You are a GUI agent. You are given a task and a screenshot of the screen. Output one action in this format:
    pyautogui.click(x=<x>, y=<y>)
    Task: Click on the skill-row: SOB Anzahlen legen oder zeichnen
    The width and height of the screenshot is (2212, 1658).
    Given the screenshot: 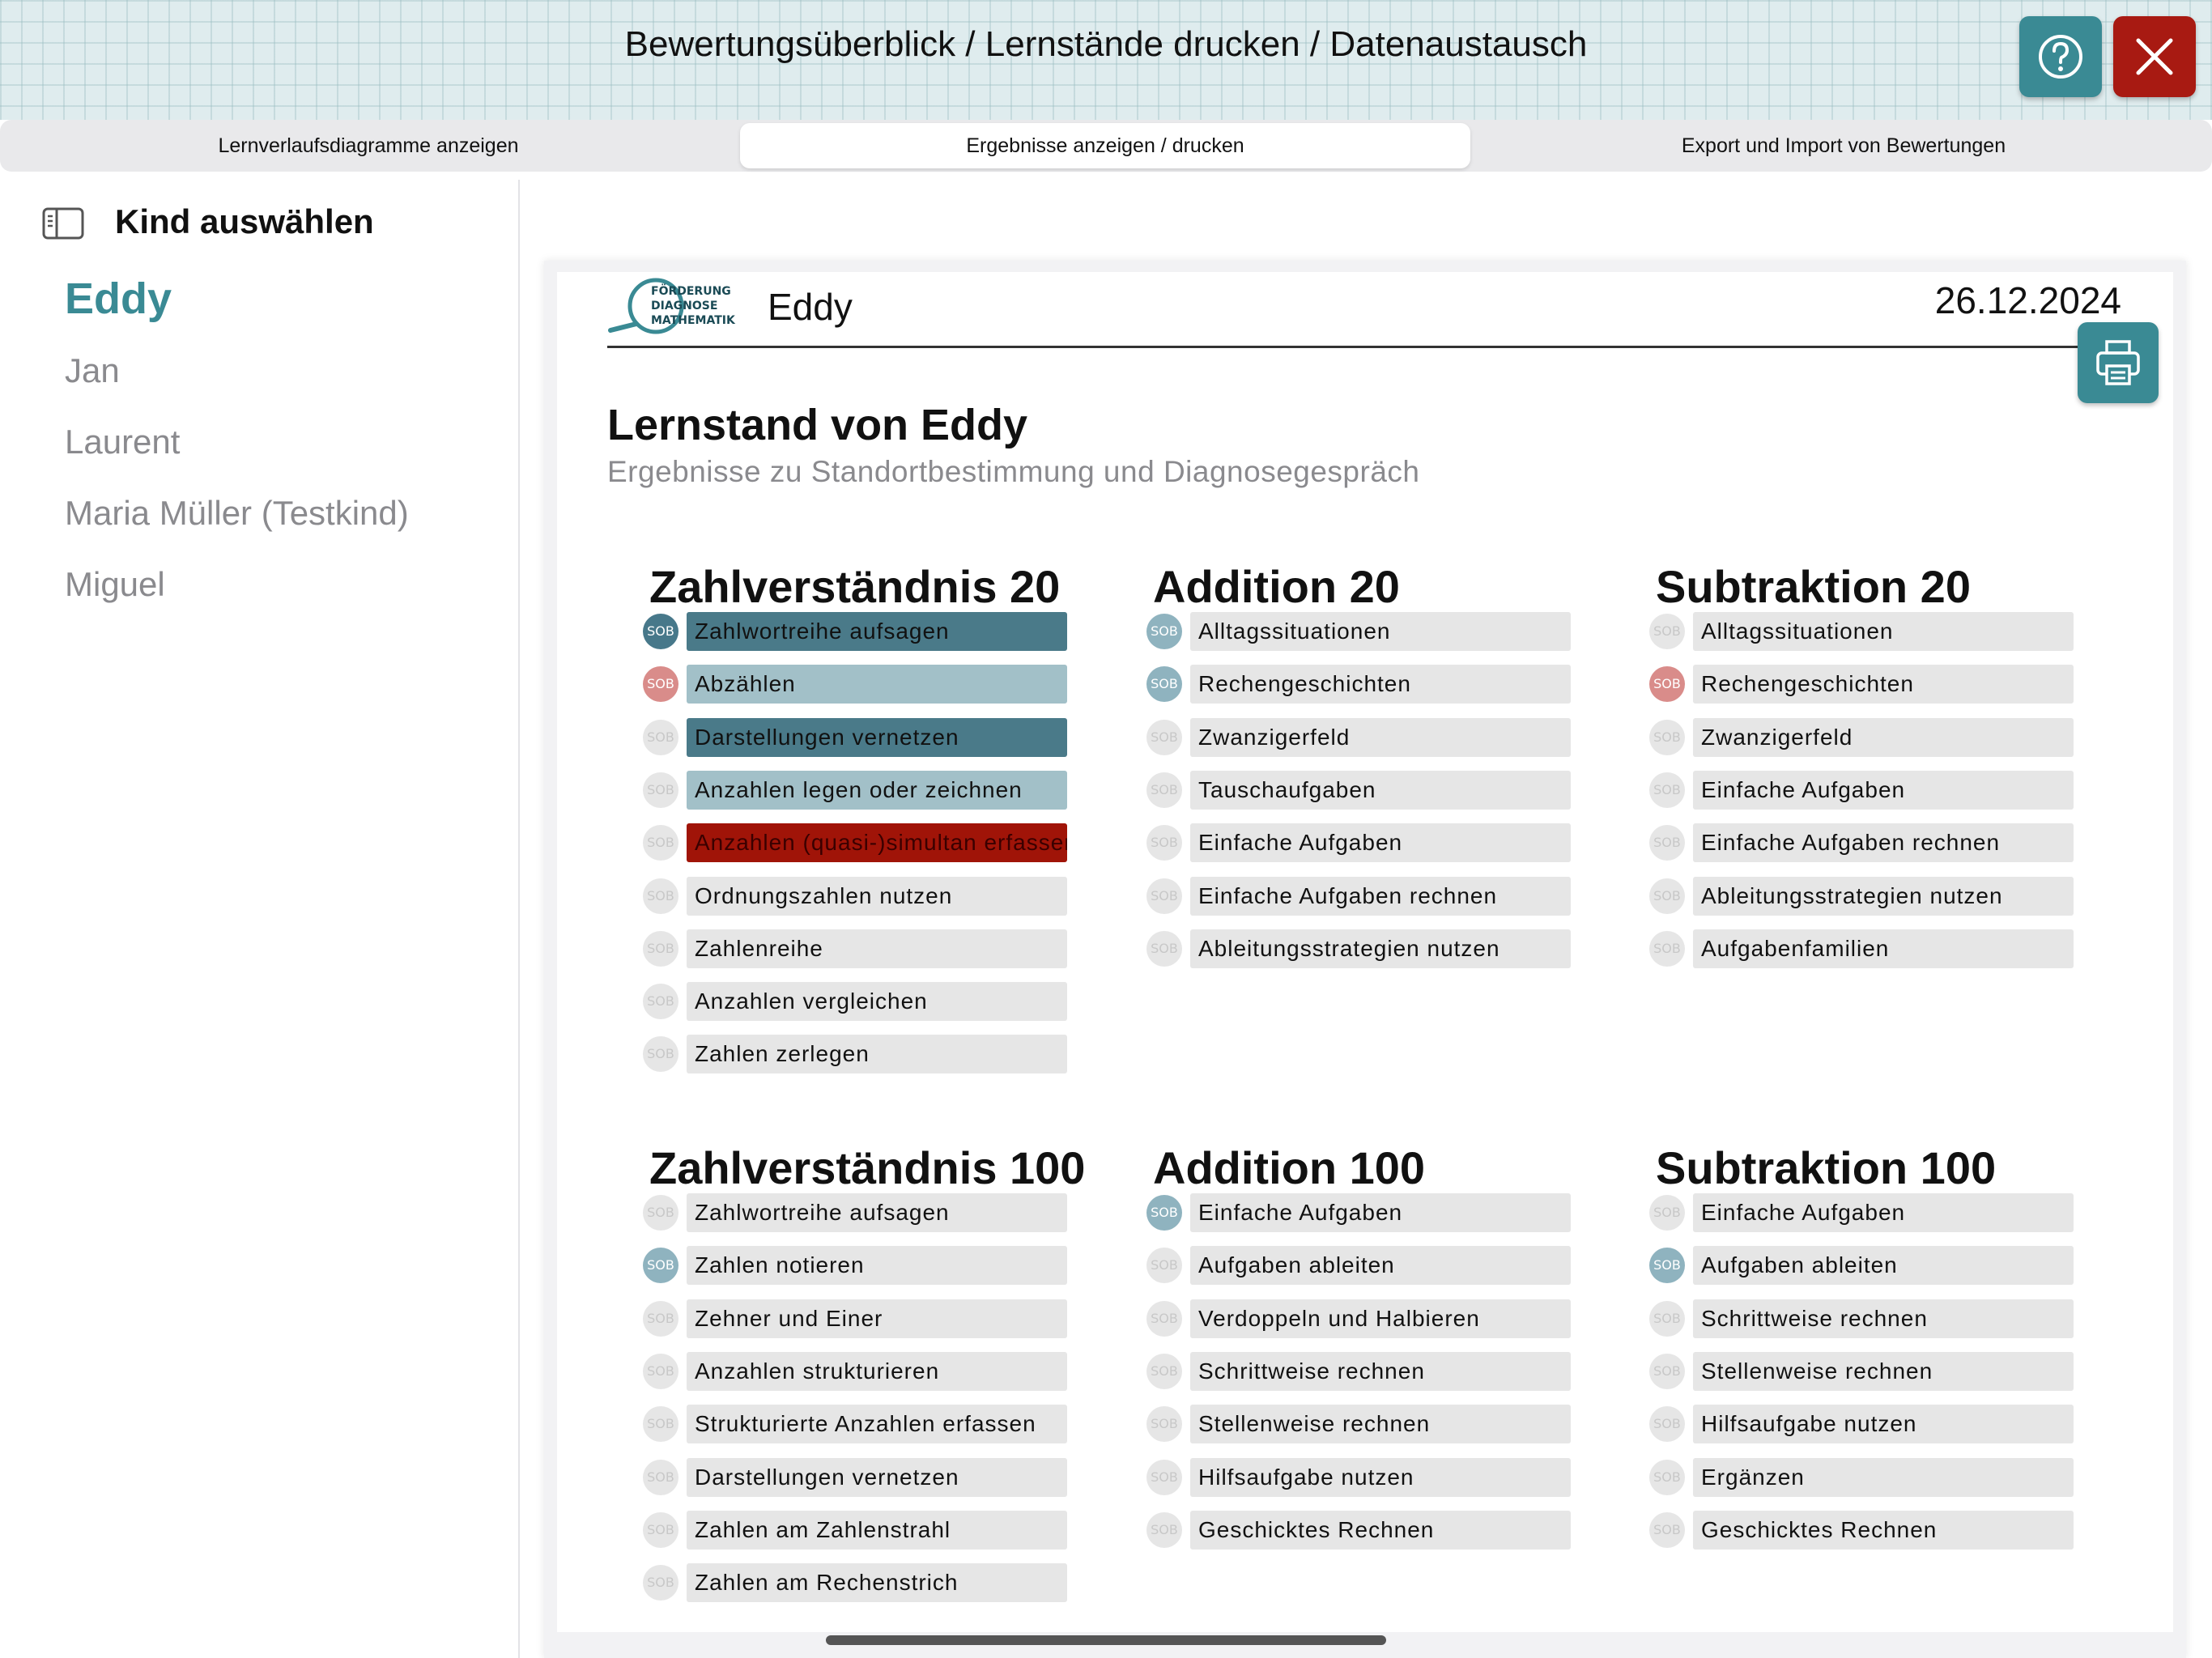 What is the action you would take?
    pyautogui.click(x=858, y=790)
    